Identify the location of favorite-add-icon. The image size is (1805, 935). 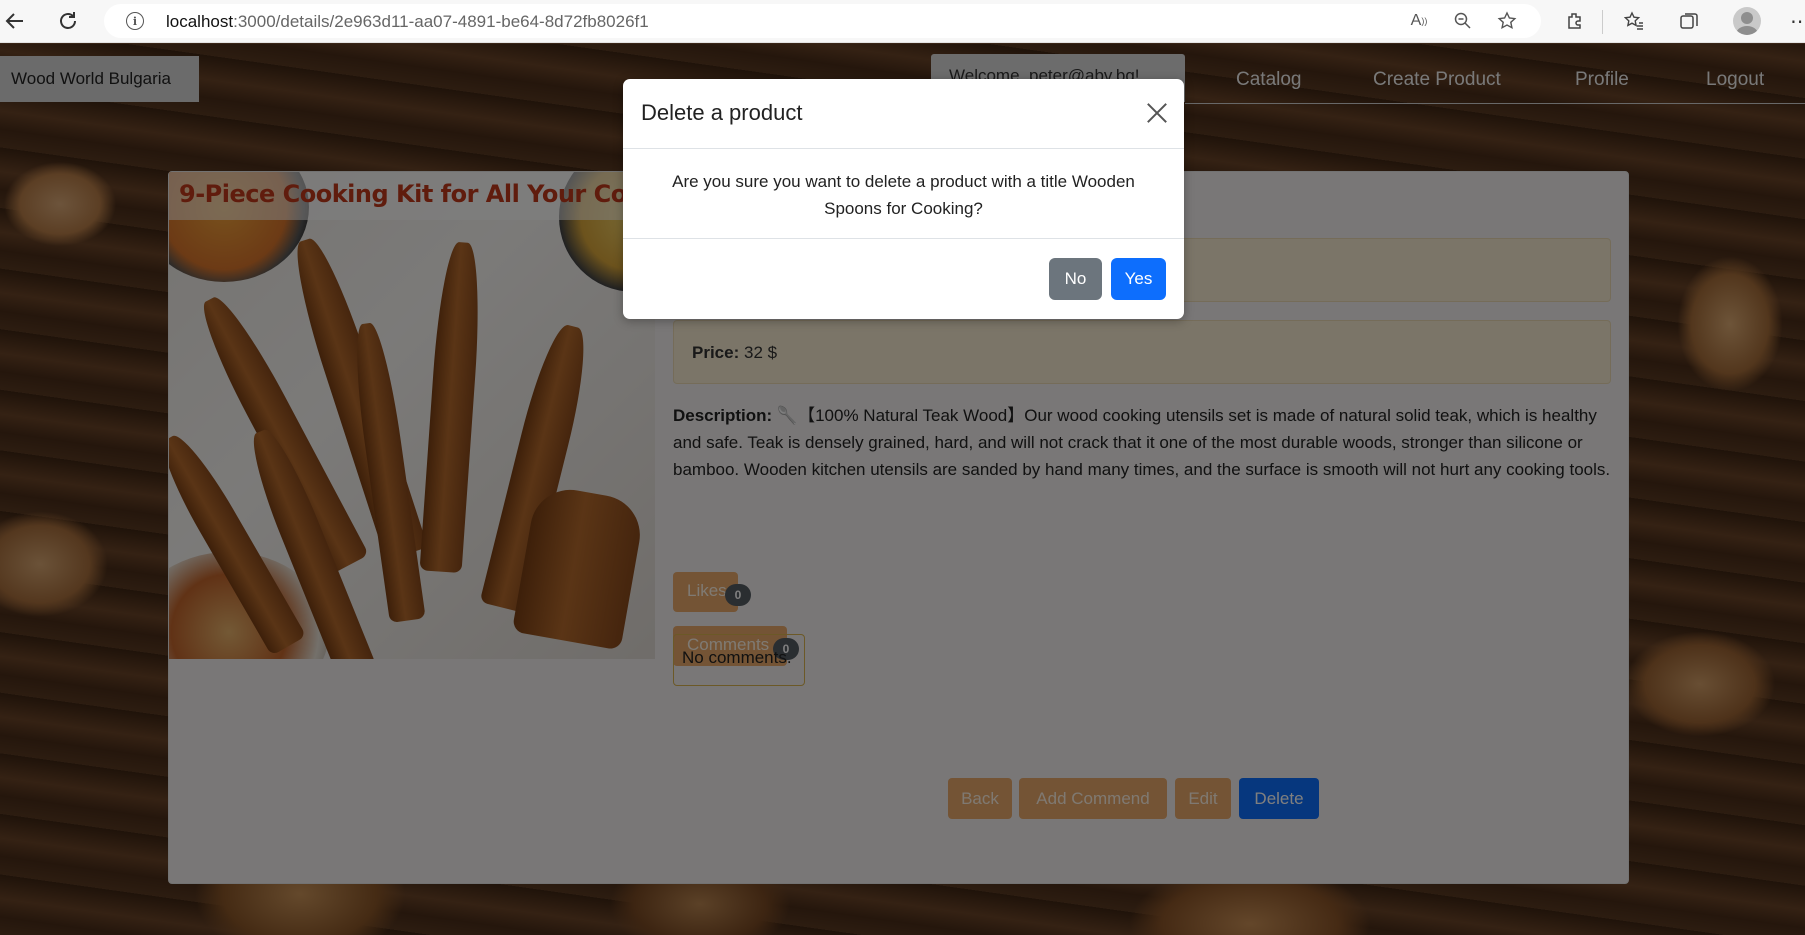
(1507, 21).